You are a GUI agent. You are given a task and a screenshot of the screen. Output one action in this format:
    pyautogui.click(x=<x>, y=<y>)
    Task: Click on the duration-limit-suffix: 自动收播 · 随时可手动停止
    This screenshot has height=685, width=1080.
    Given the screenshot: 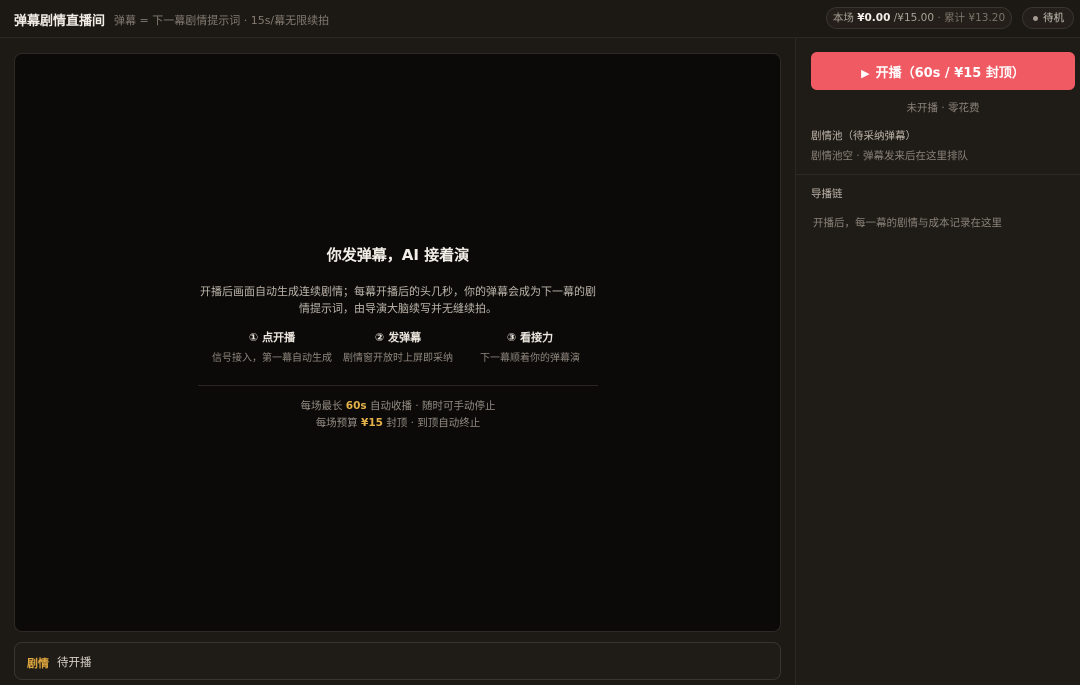 What is the action you would take?
    pyautogui.click(x=433, y=406)
    